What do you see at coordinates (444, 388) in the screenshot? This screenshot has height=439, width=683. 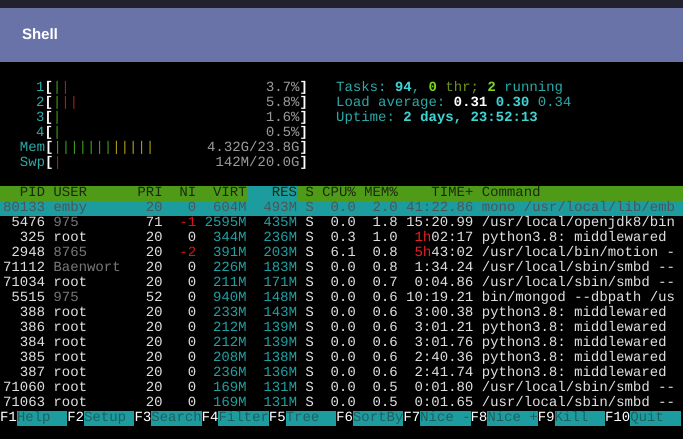 I see `table-cell-text: 0:01.80` at bounding box center [444, 388].